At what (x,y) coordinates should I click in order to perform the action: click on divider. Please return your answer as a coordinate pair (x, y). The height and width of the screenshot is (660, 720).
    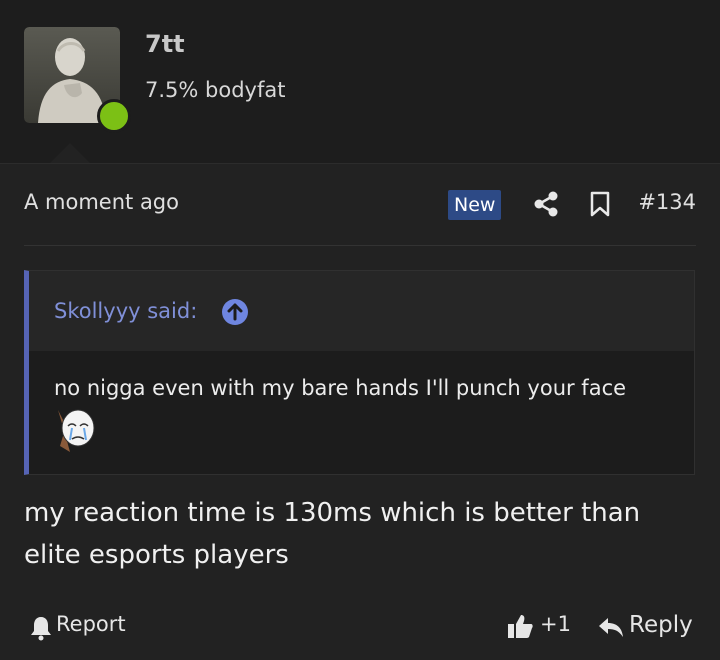
    Looking at the image, I should click on (360, 245).